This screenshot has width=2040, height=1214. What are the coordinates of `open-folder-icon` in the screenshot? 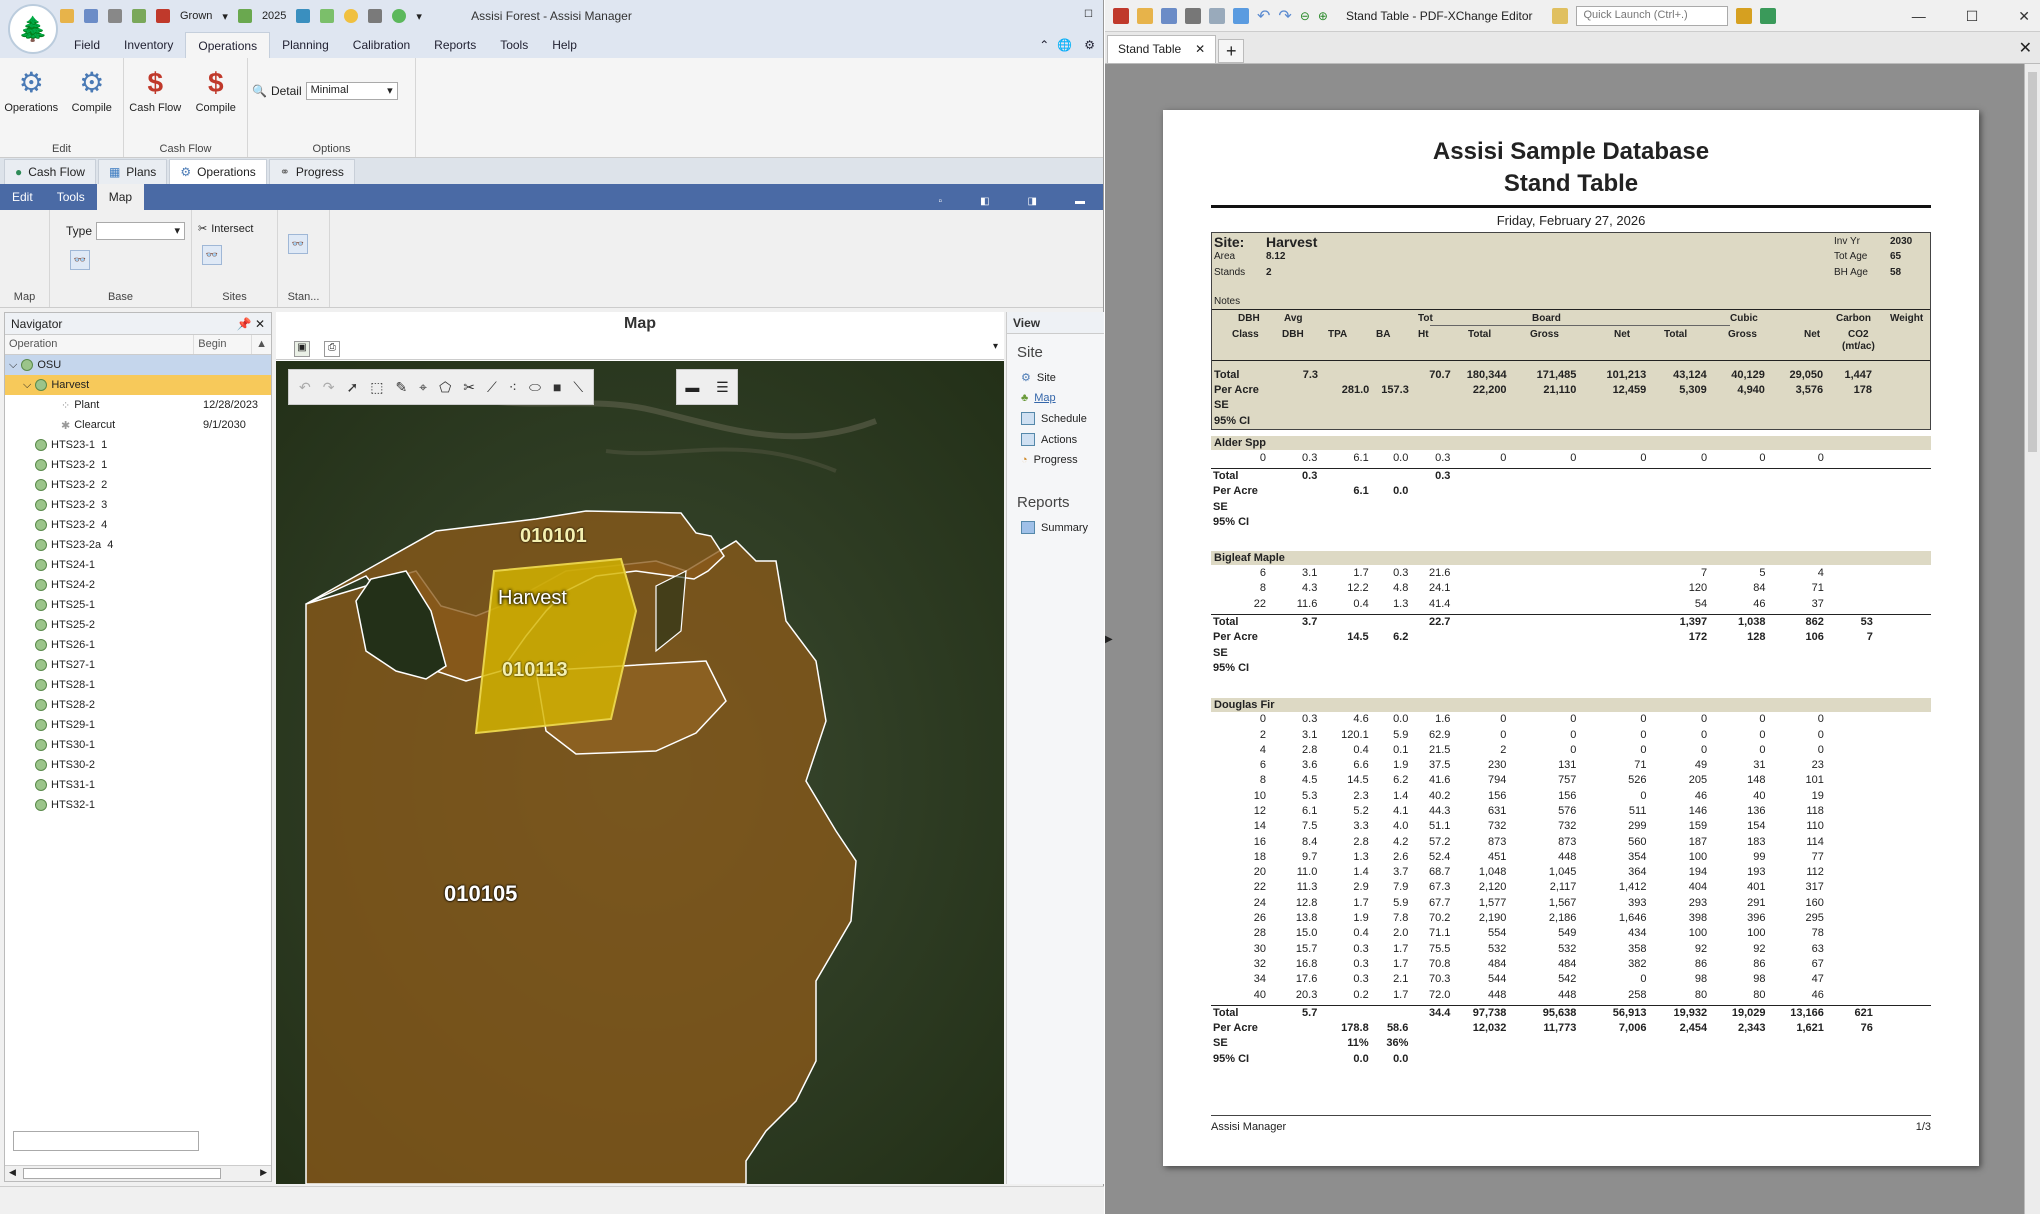 It's located at (1145, 15).